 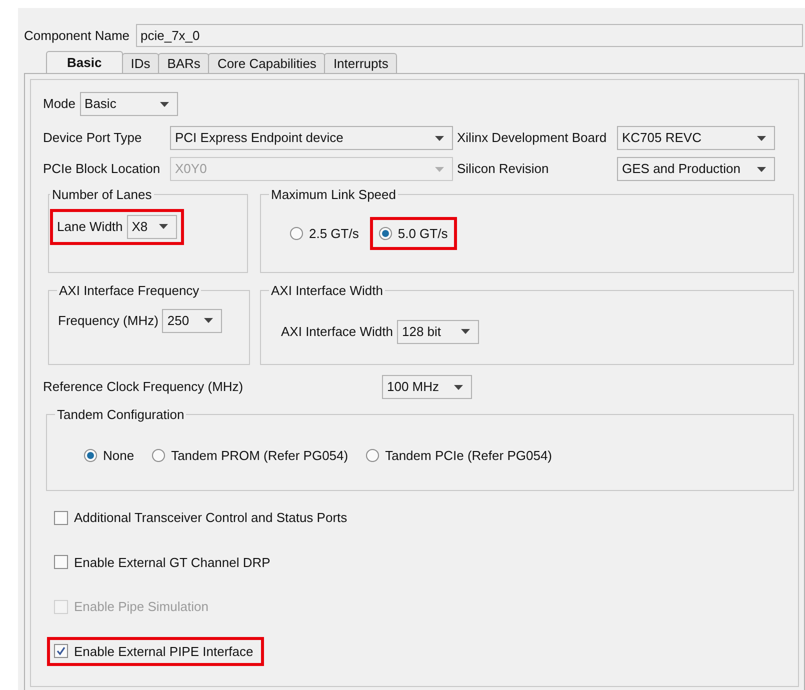 I want to click on group-title: AXI Interface Frequency, so click(x=129, y=291).